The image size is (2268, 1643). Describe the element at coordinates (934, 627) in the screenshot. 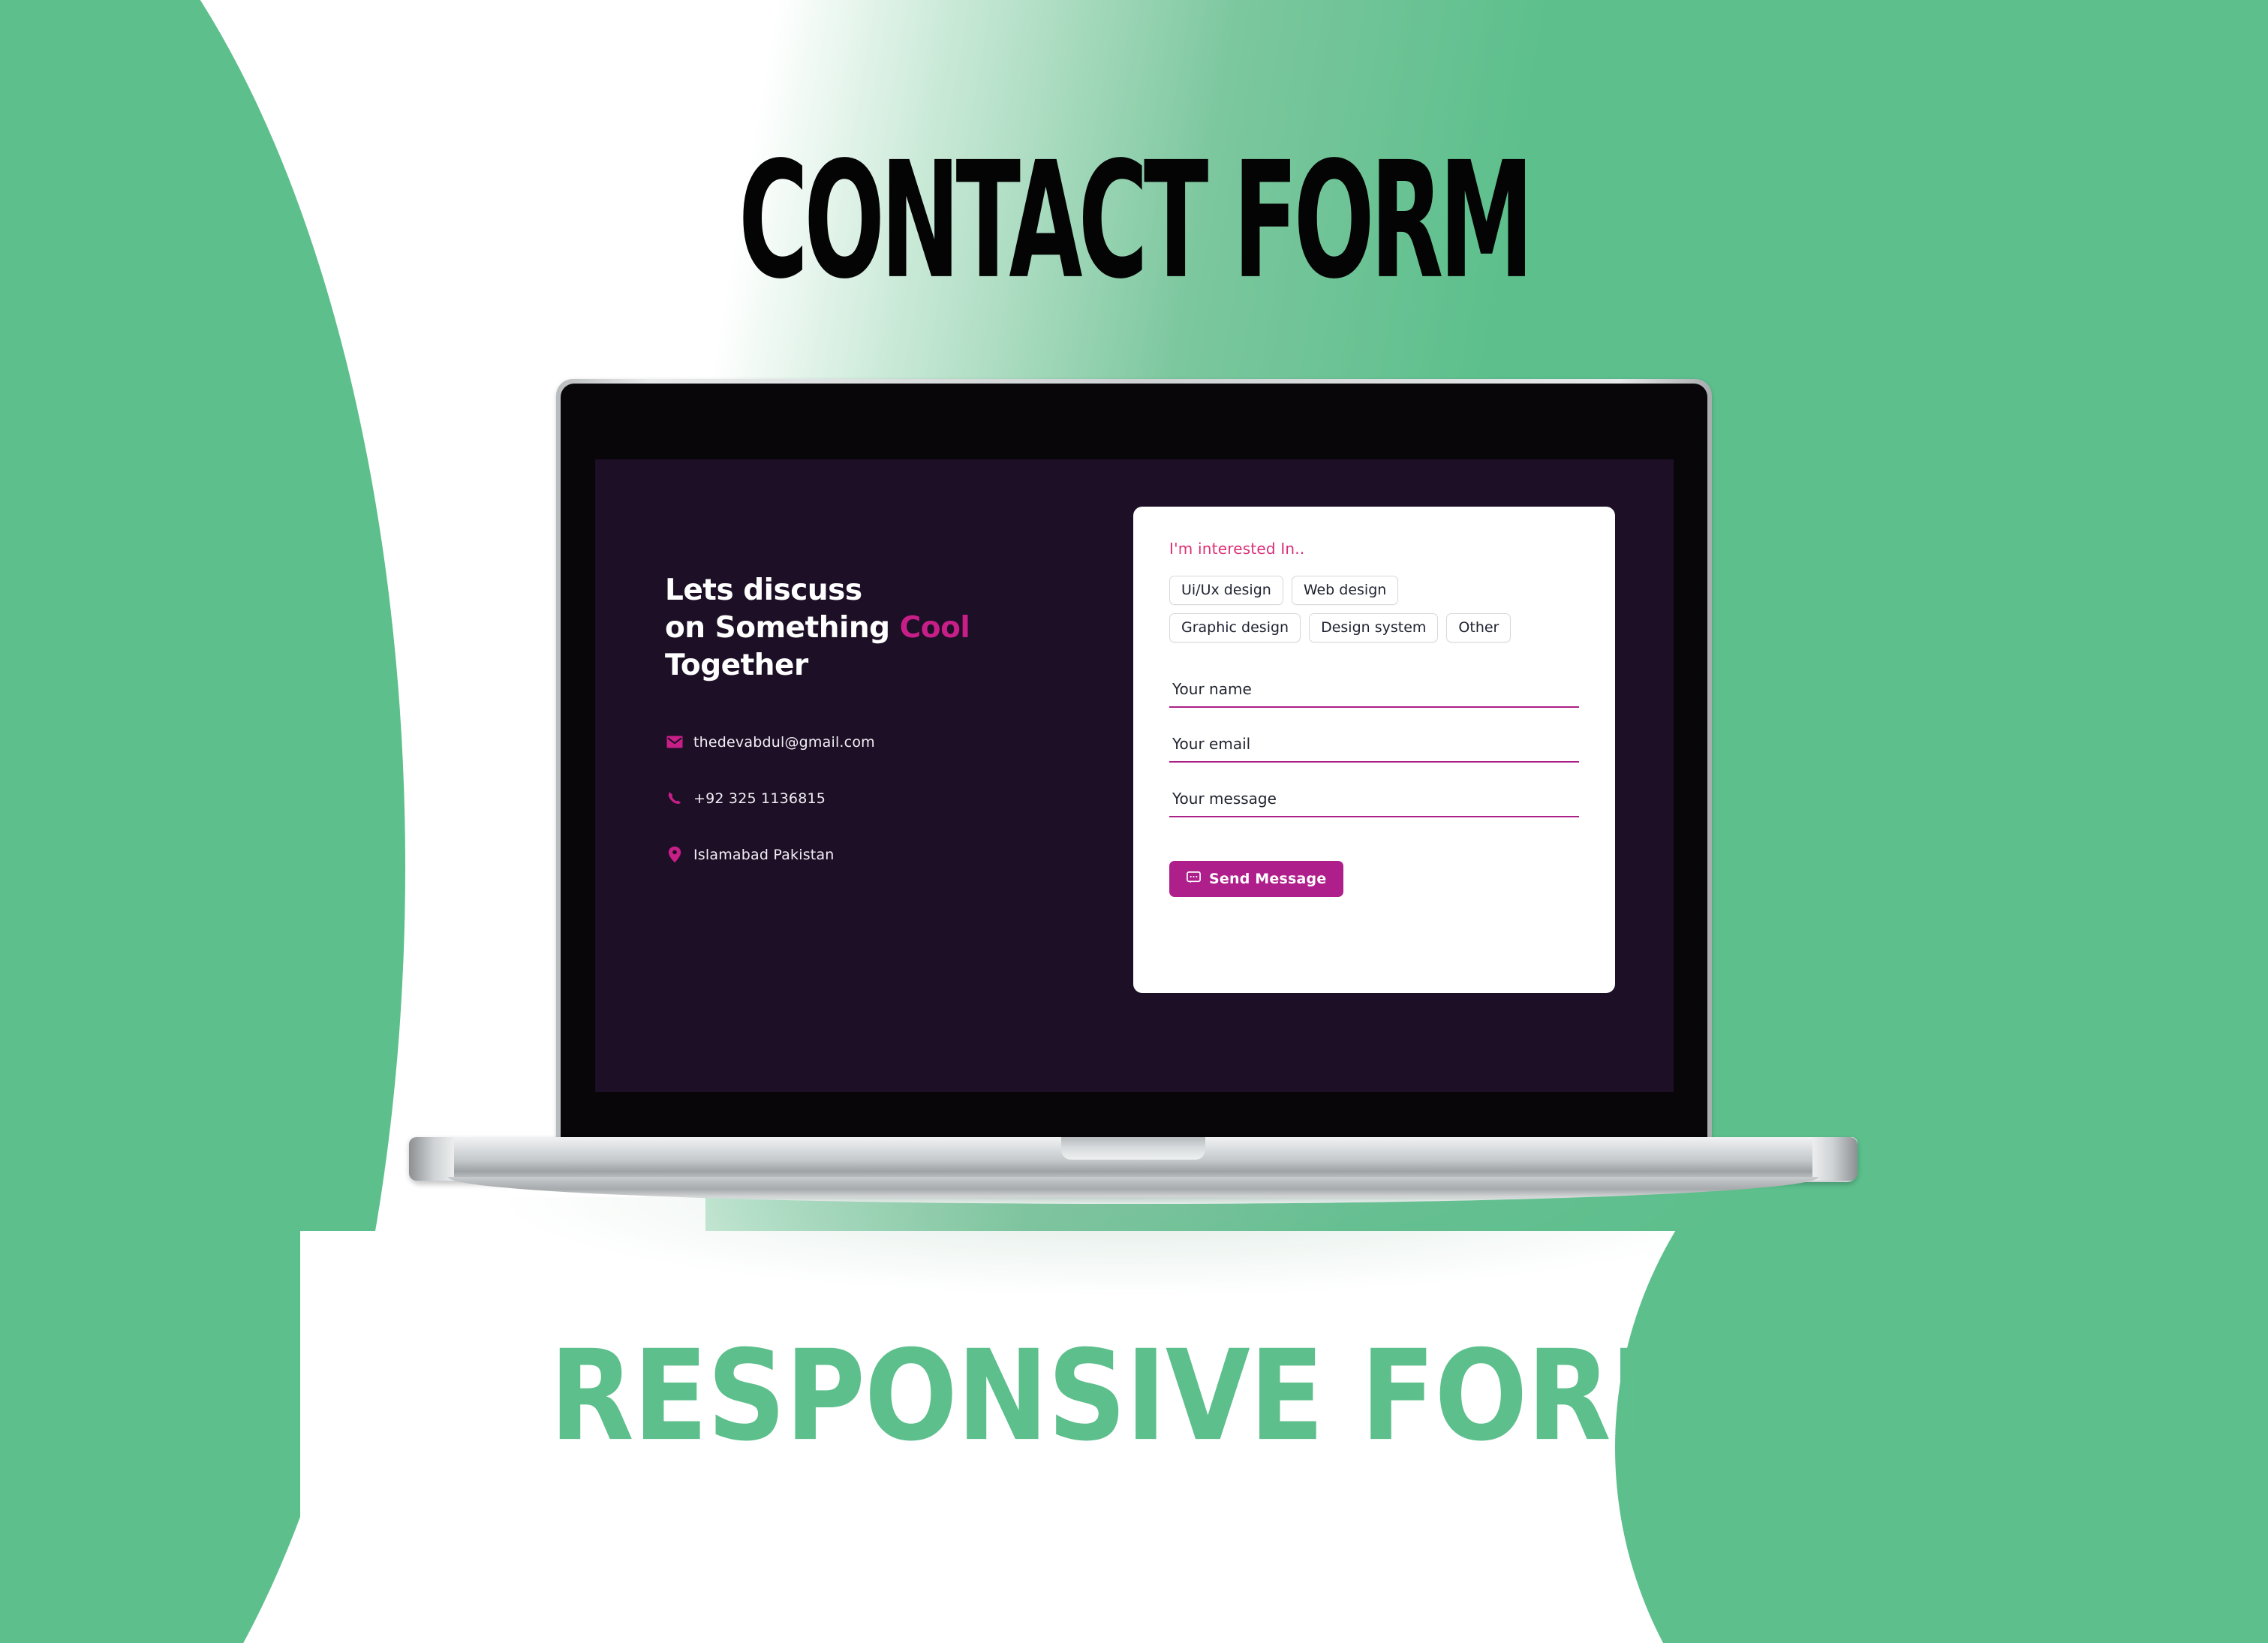

I see `headline-accent-word: Cool` at that location.